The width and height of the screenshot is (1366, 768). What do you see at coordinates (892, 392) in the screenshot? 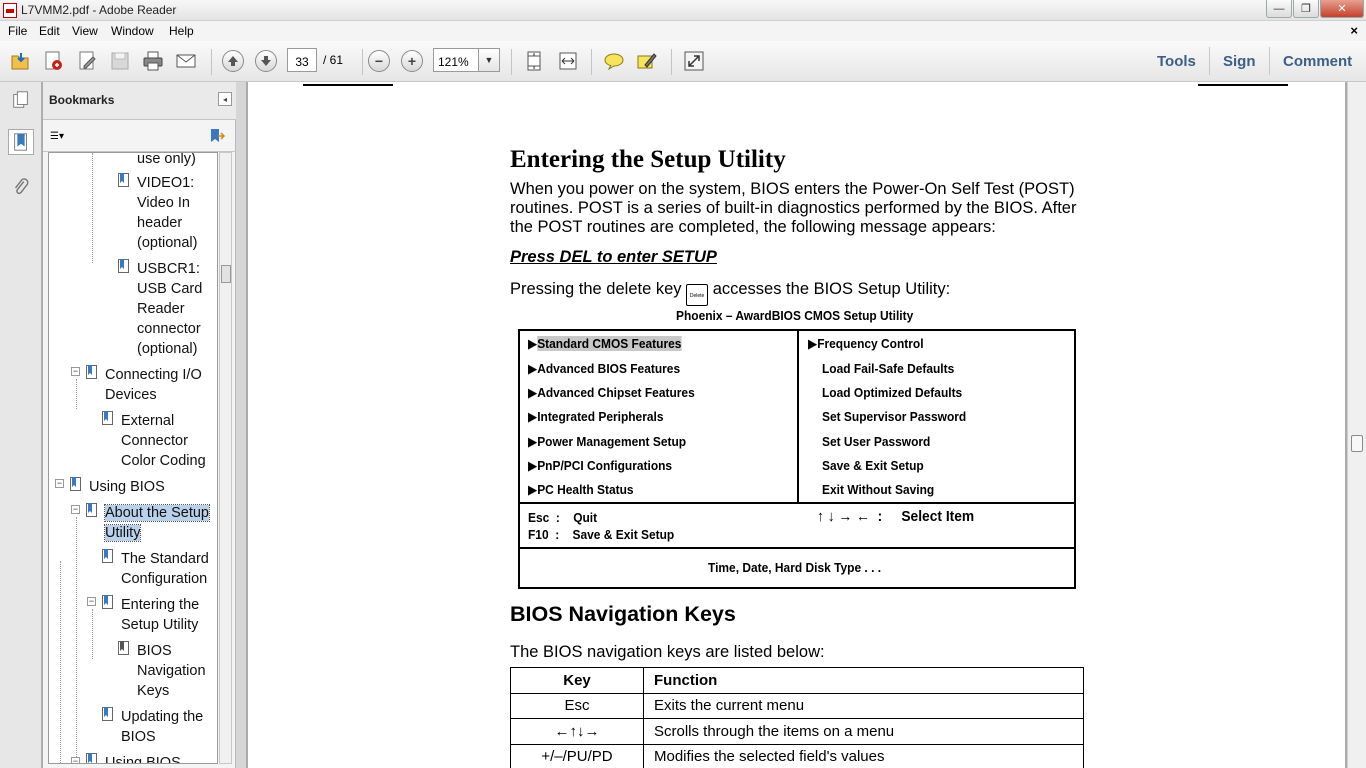
I see `bios-menu-item: Load Optimized Defaults` at bounding box center [892, 392].